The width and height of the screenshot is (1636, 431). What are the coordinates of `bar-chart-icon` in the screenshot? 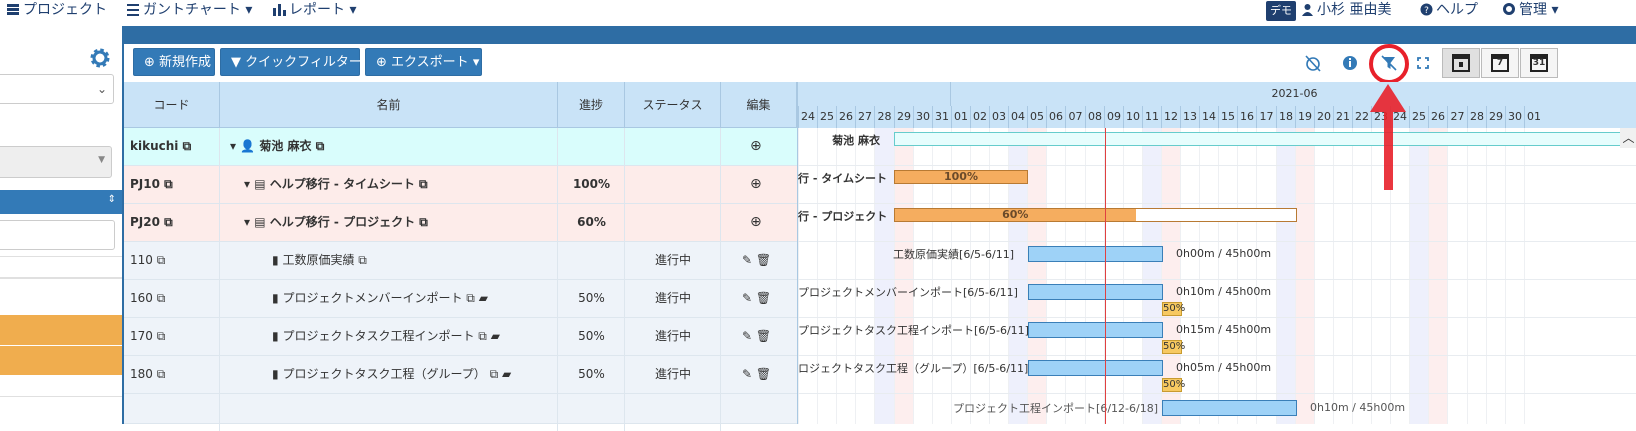 It's located at (279, 10).